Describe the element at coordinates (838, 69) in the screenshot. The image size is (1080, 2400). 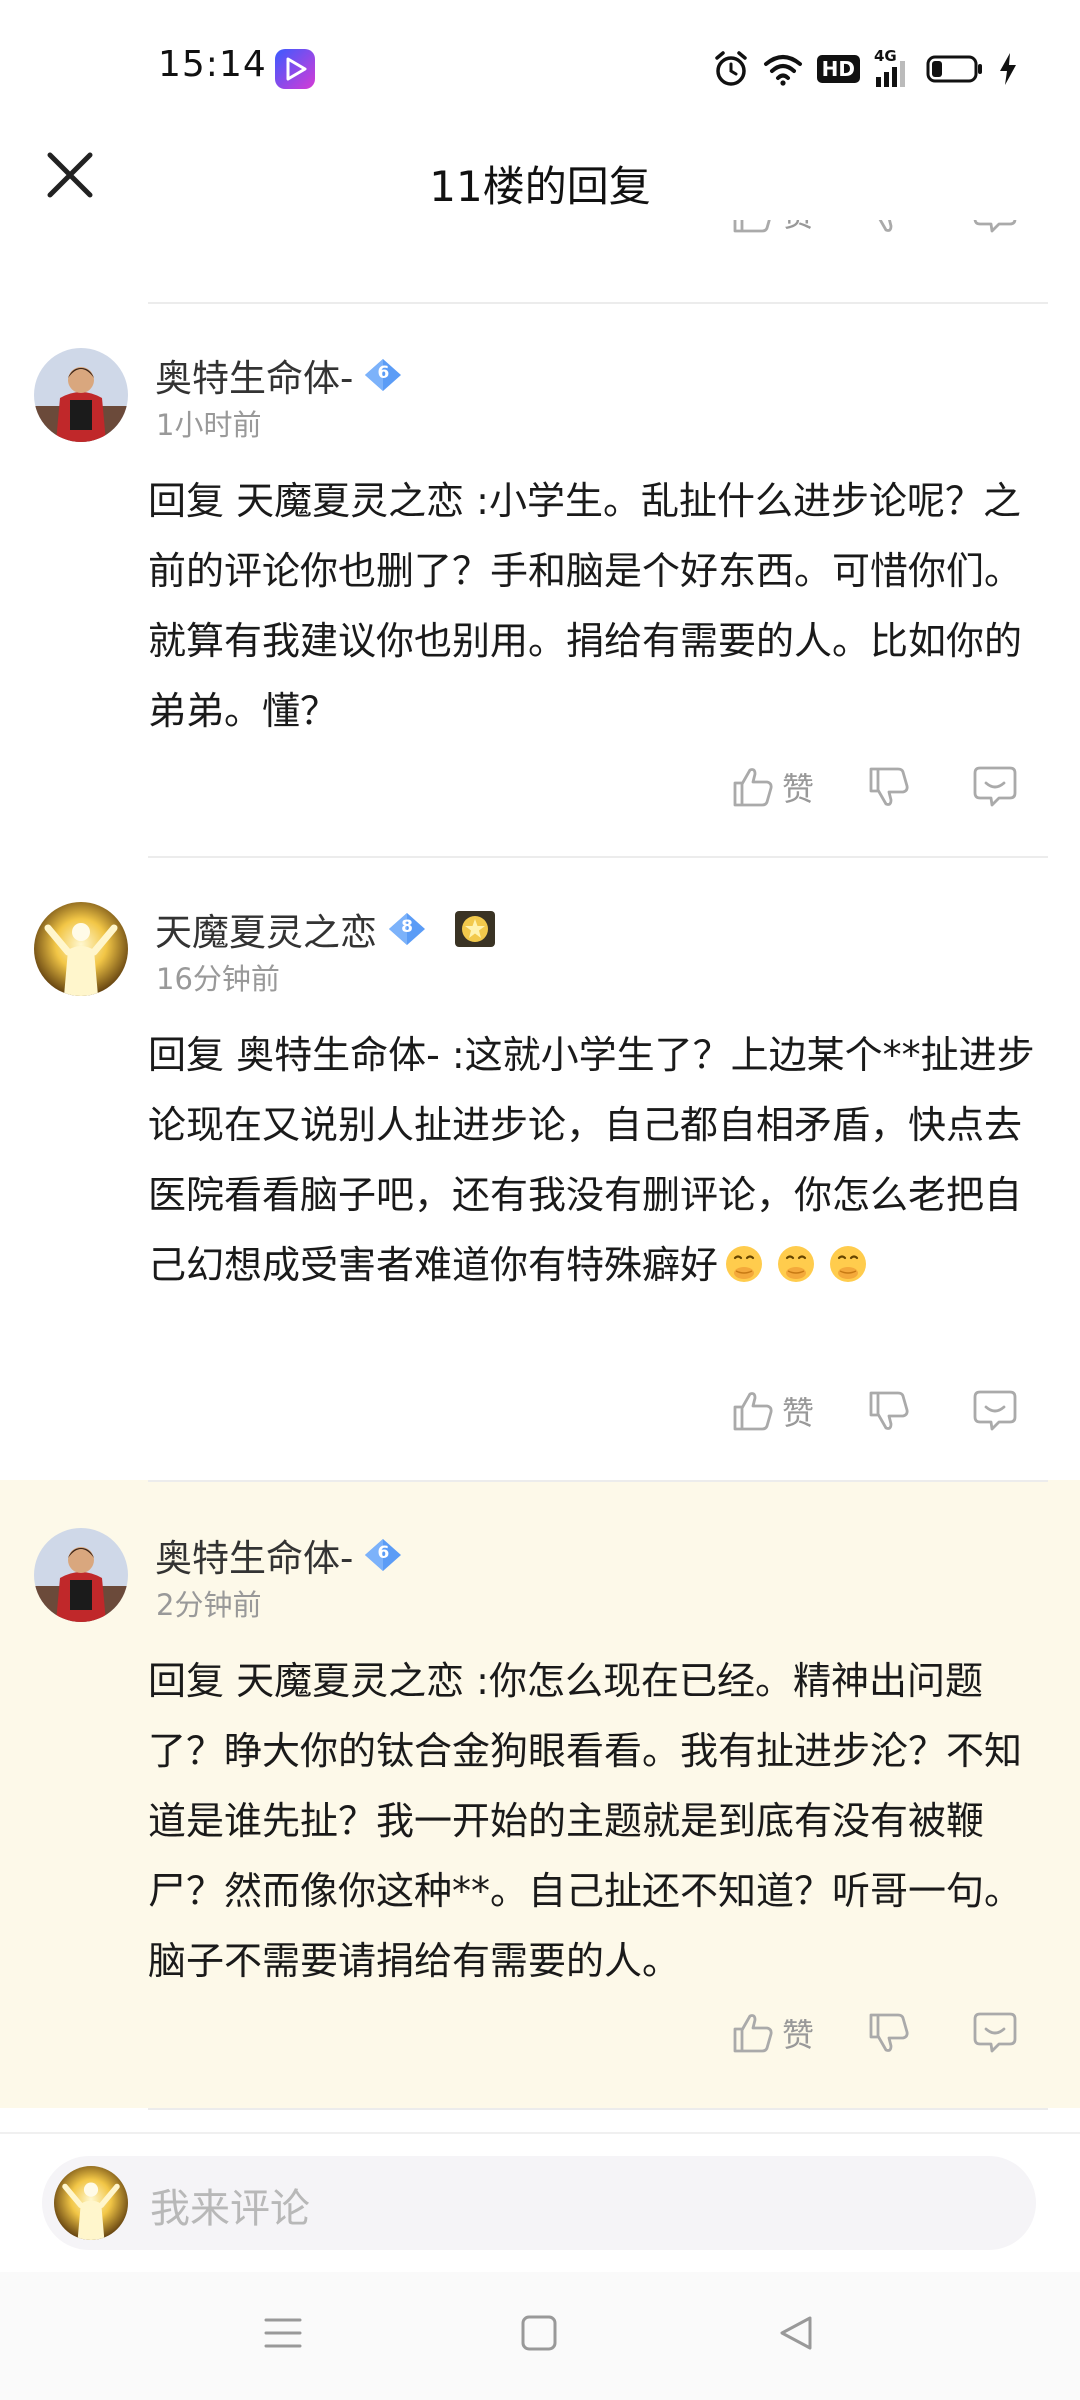
I see `hd-badge: HD` at that location.